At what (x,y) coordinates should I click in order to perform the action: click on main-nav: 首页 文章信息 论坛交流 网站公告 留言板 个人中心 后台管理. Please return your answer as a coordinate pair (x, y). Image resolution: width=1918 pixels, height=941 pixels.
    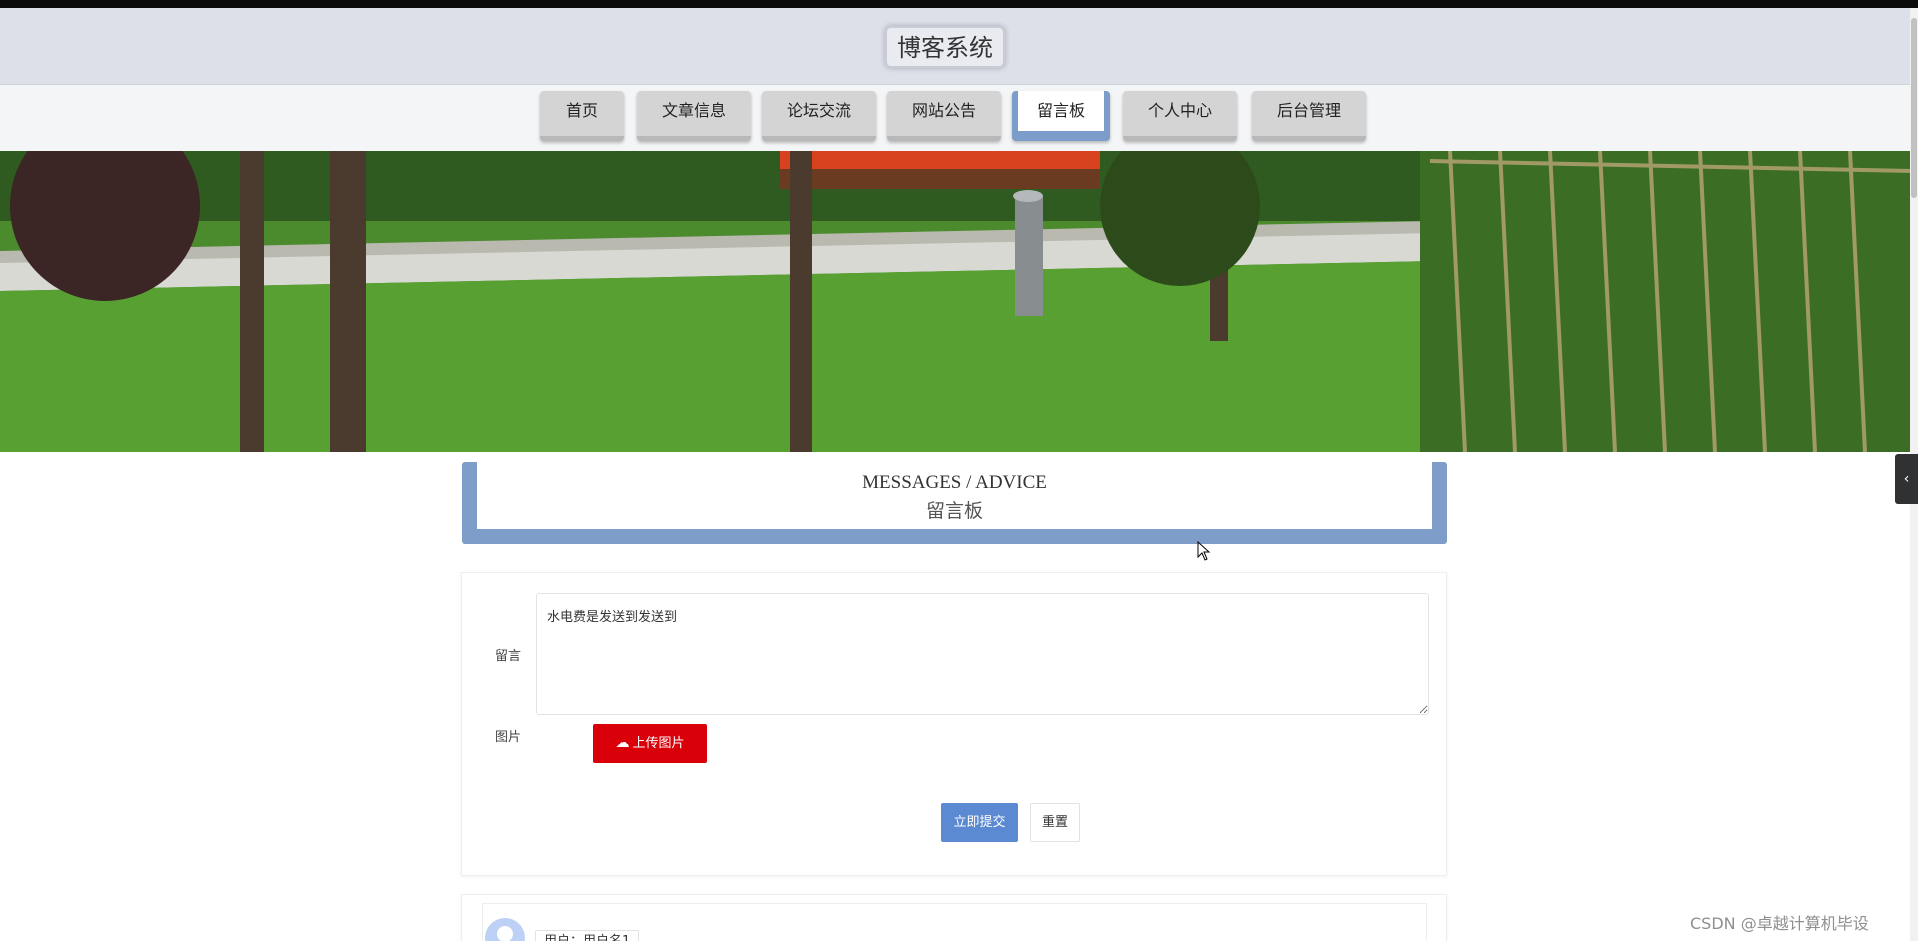
    Looking at the image, I should click on (955, 118).